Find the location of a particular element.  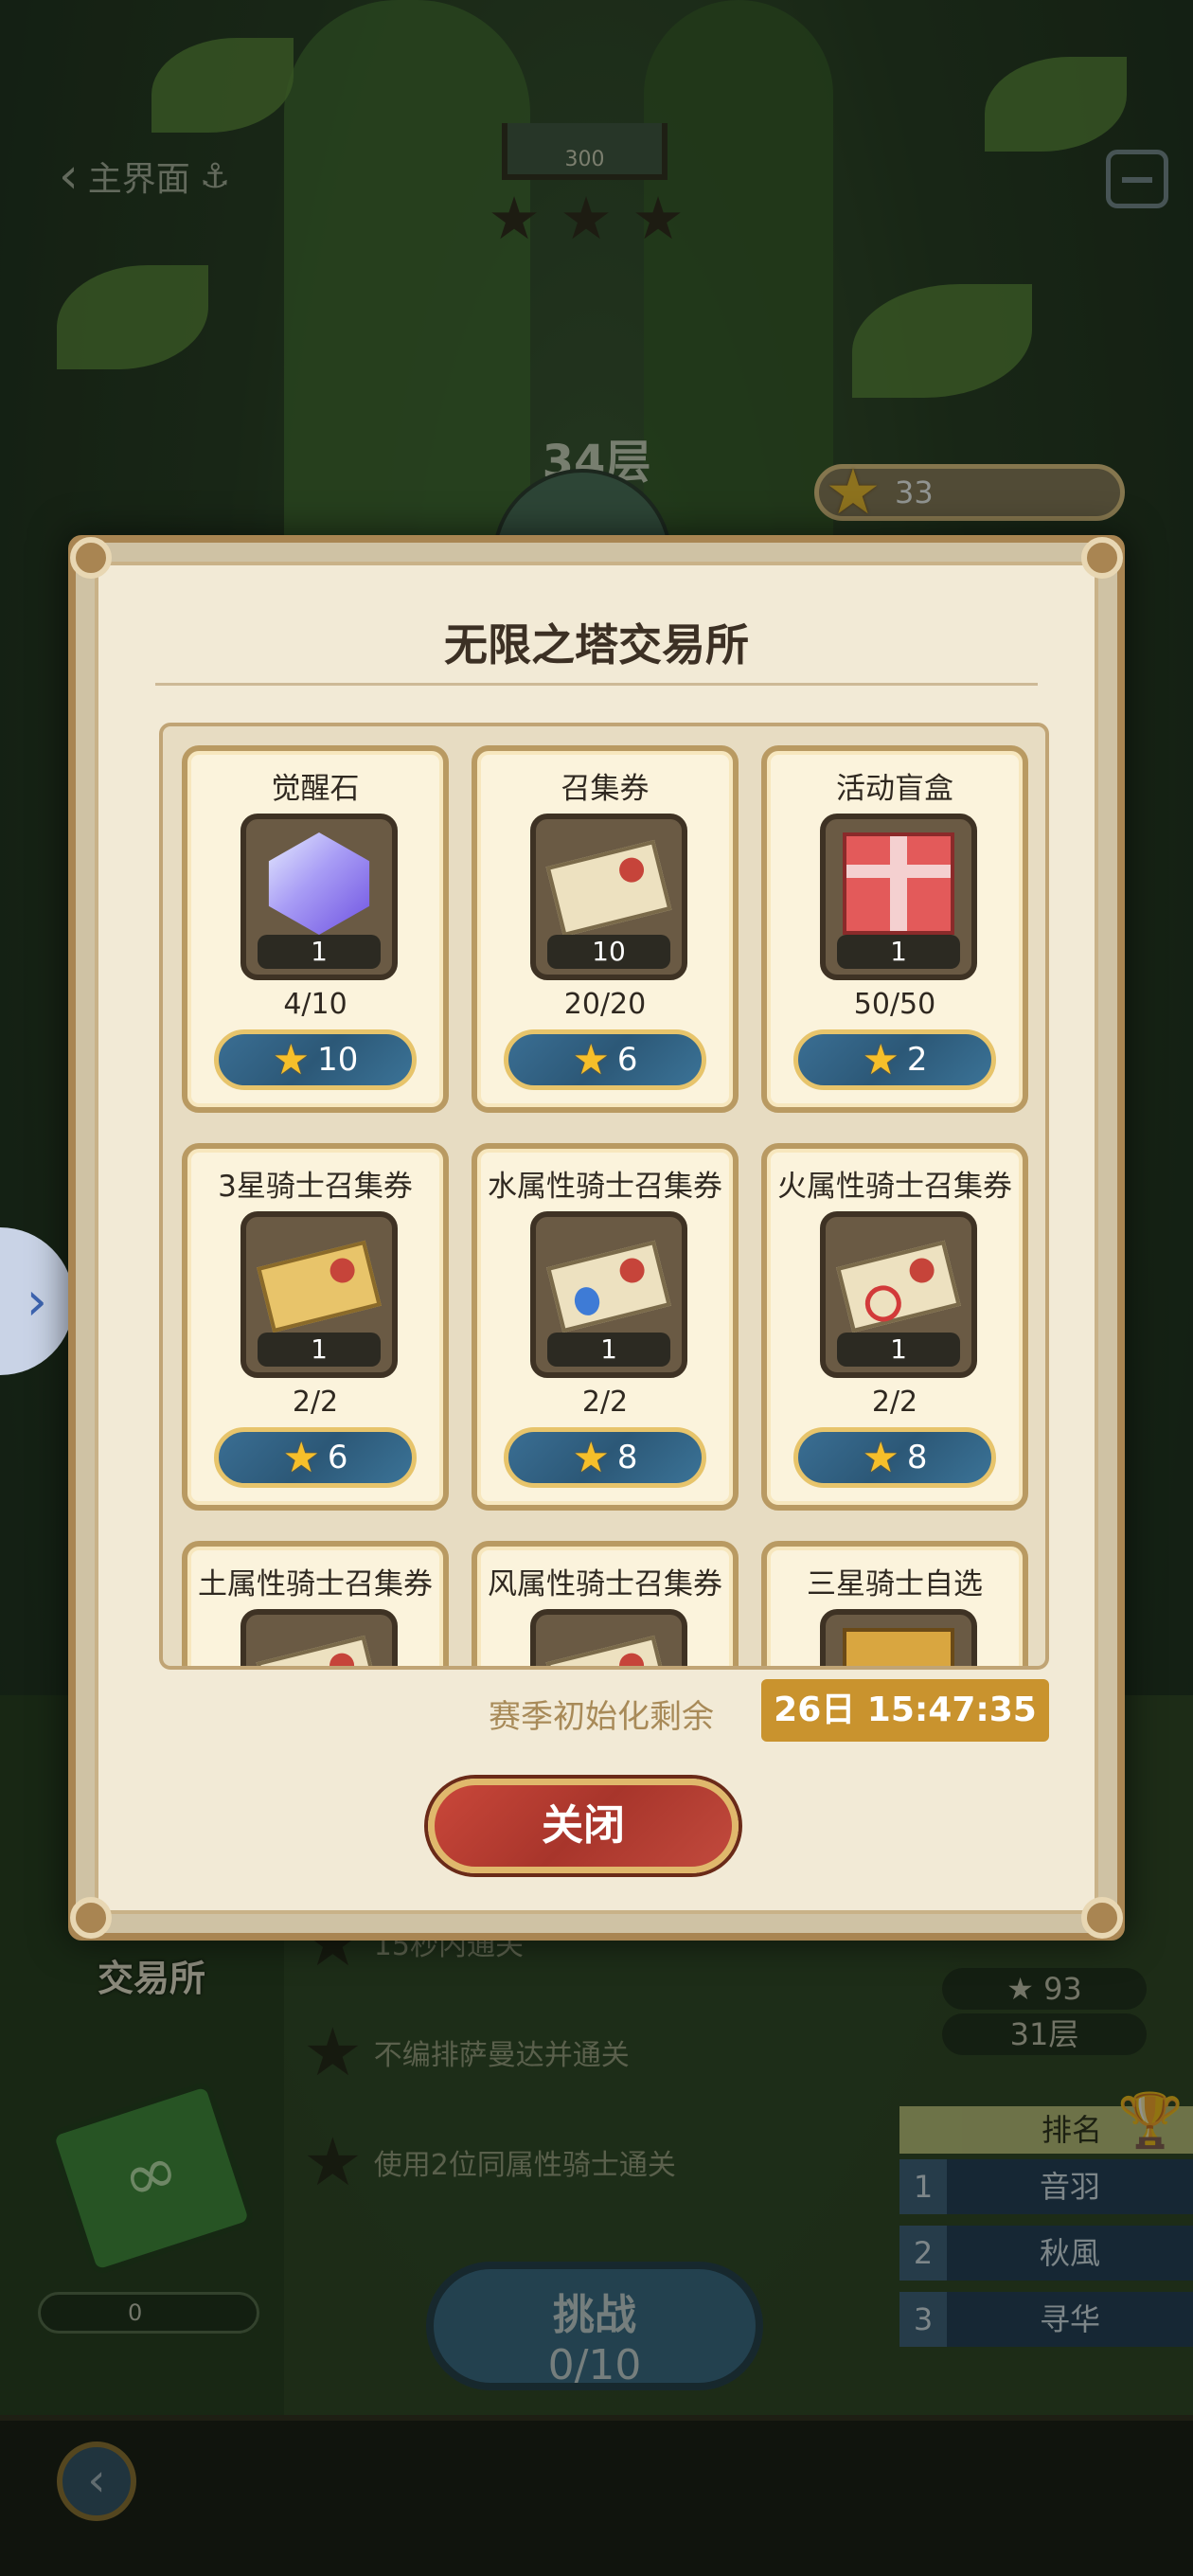

shop-item: 风属性骑士召集券 is located at coordinates (605, 1603).